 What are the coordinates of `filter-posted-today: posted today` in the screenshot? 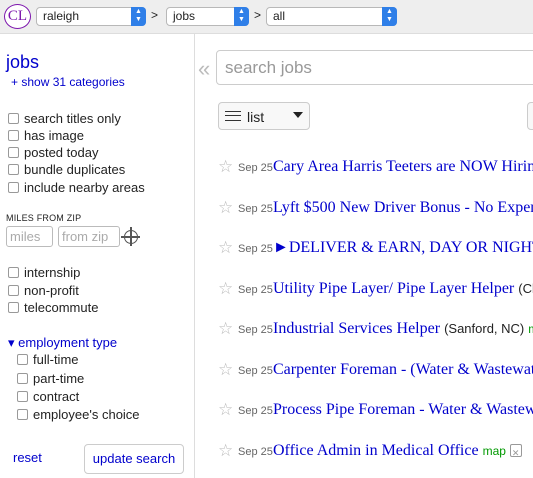 It's located at (53, 152).